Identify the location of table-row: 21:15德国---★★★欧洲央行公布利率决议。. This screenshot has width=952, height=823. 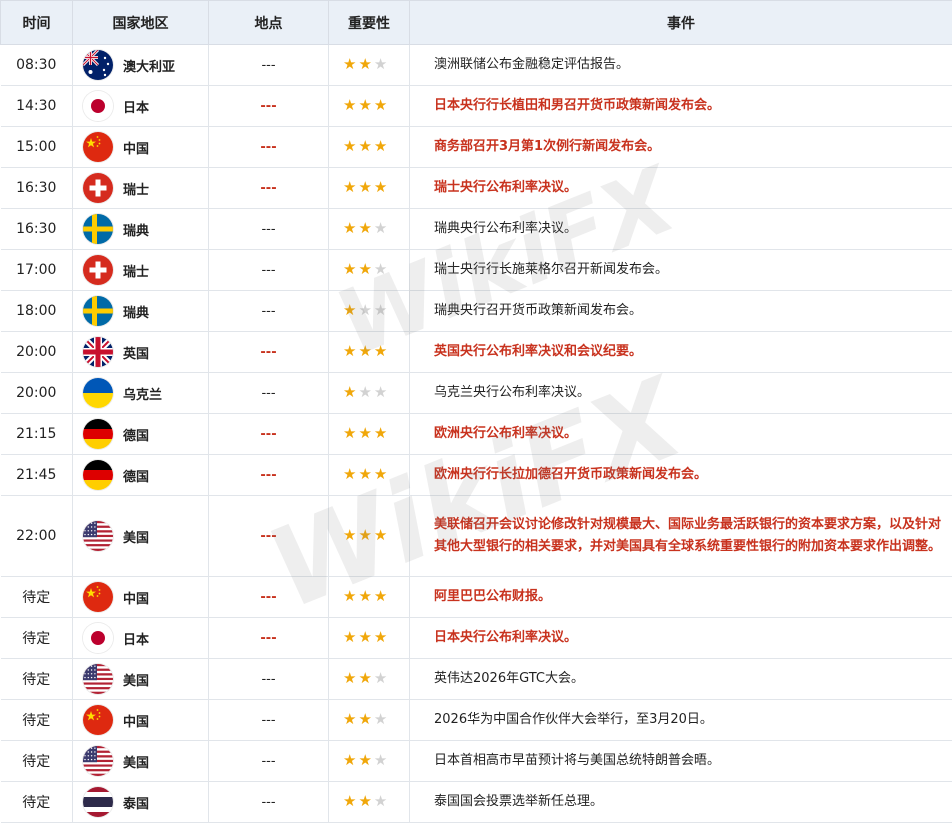
(476, 434).